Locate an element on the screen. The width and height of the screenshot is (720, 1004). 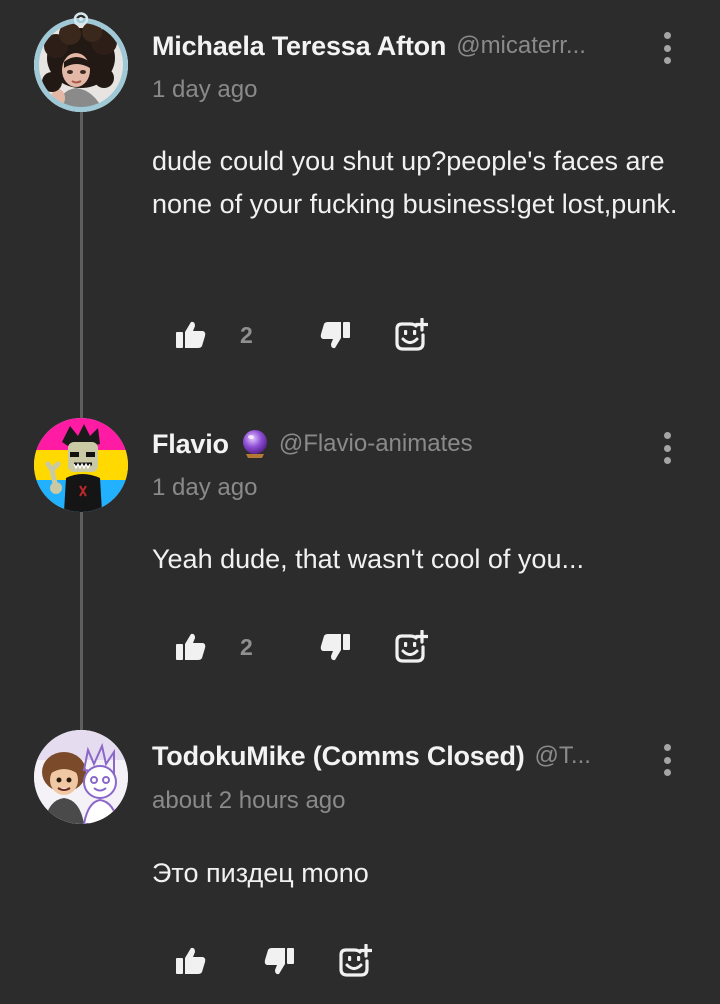
thumbs-up-icon is located at coordinates (191, 960).